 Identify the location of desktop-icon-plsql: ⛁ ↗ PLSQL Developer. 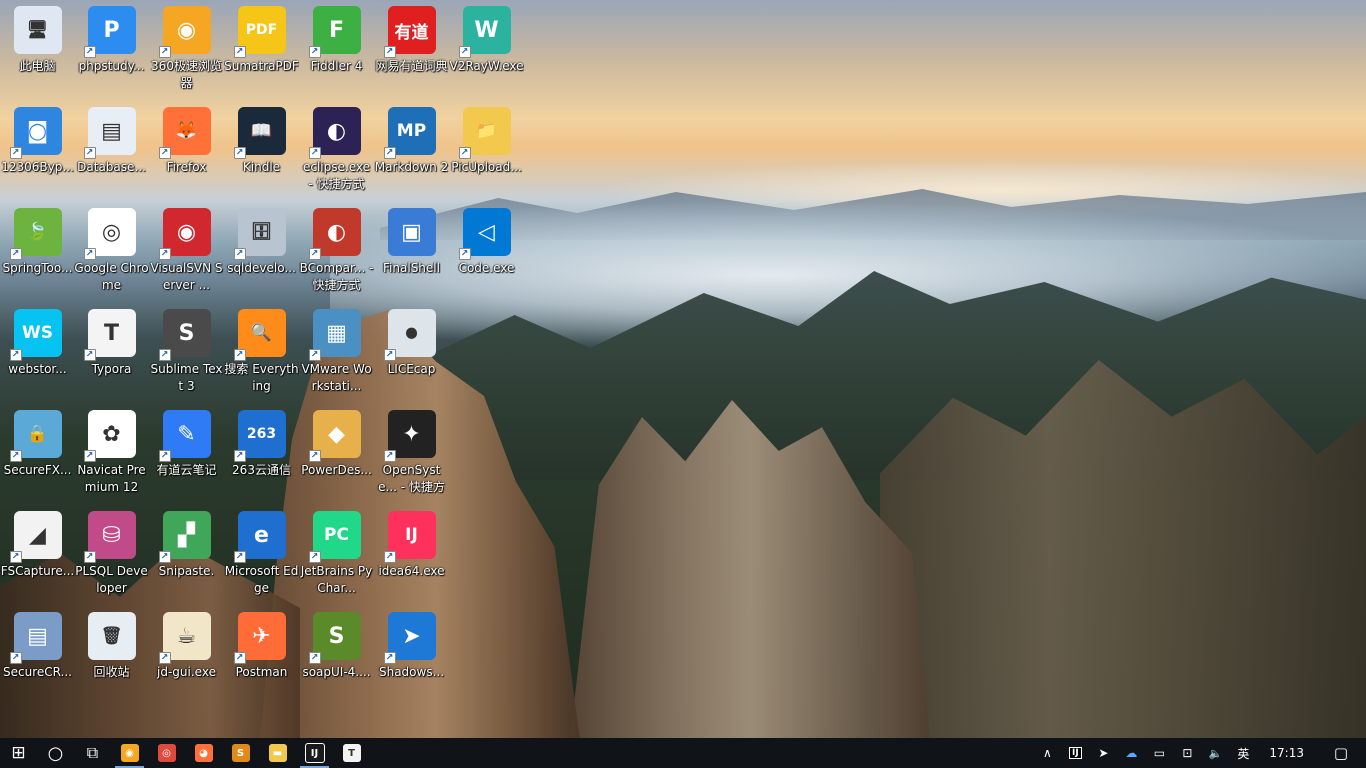
(111, 553).